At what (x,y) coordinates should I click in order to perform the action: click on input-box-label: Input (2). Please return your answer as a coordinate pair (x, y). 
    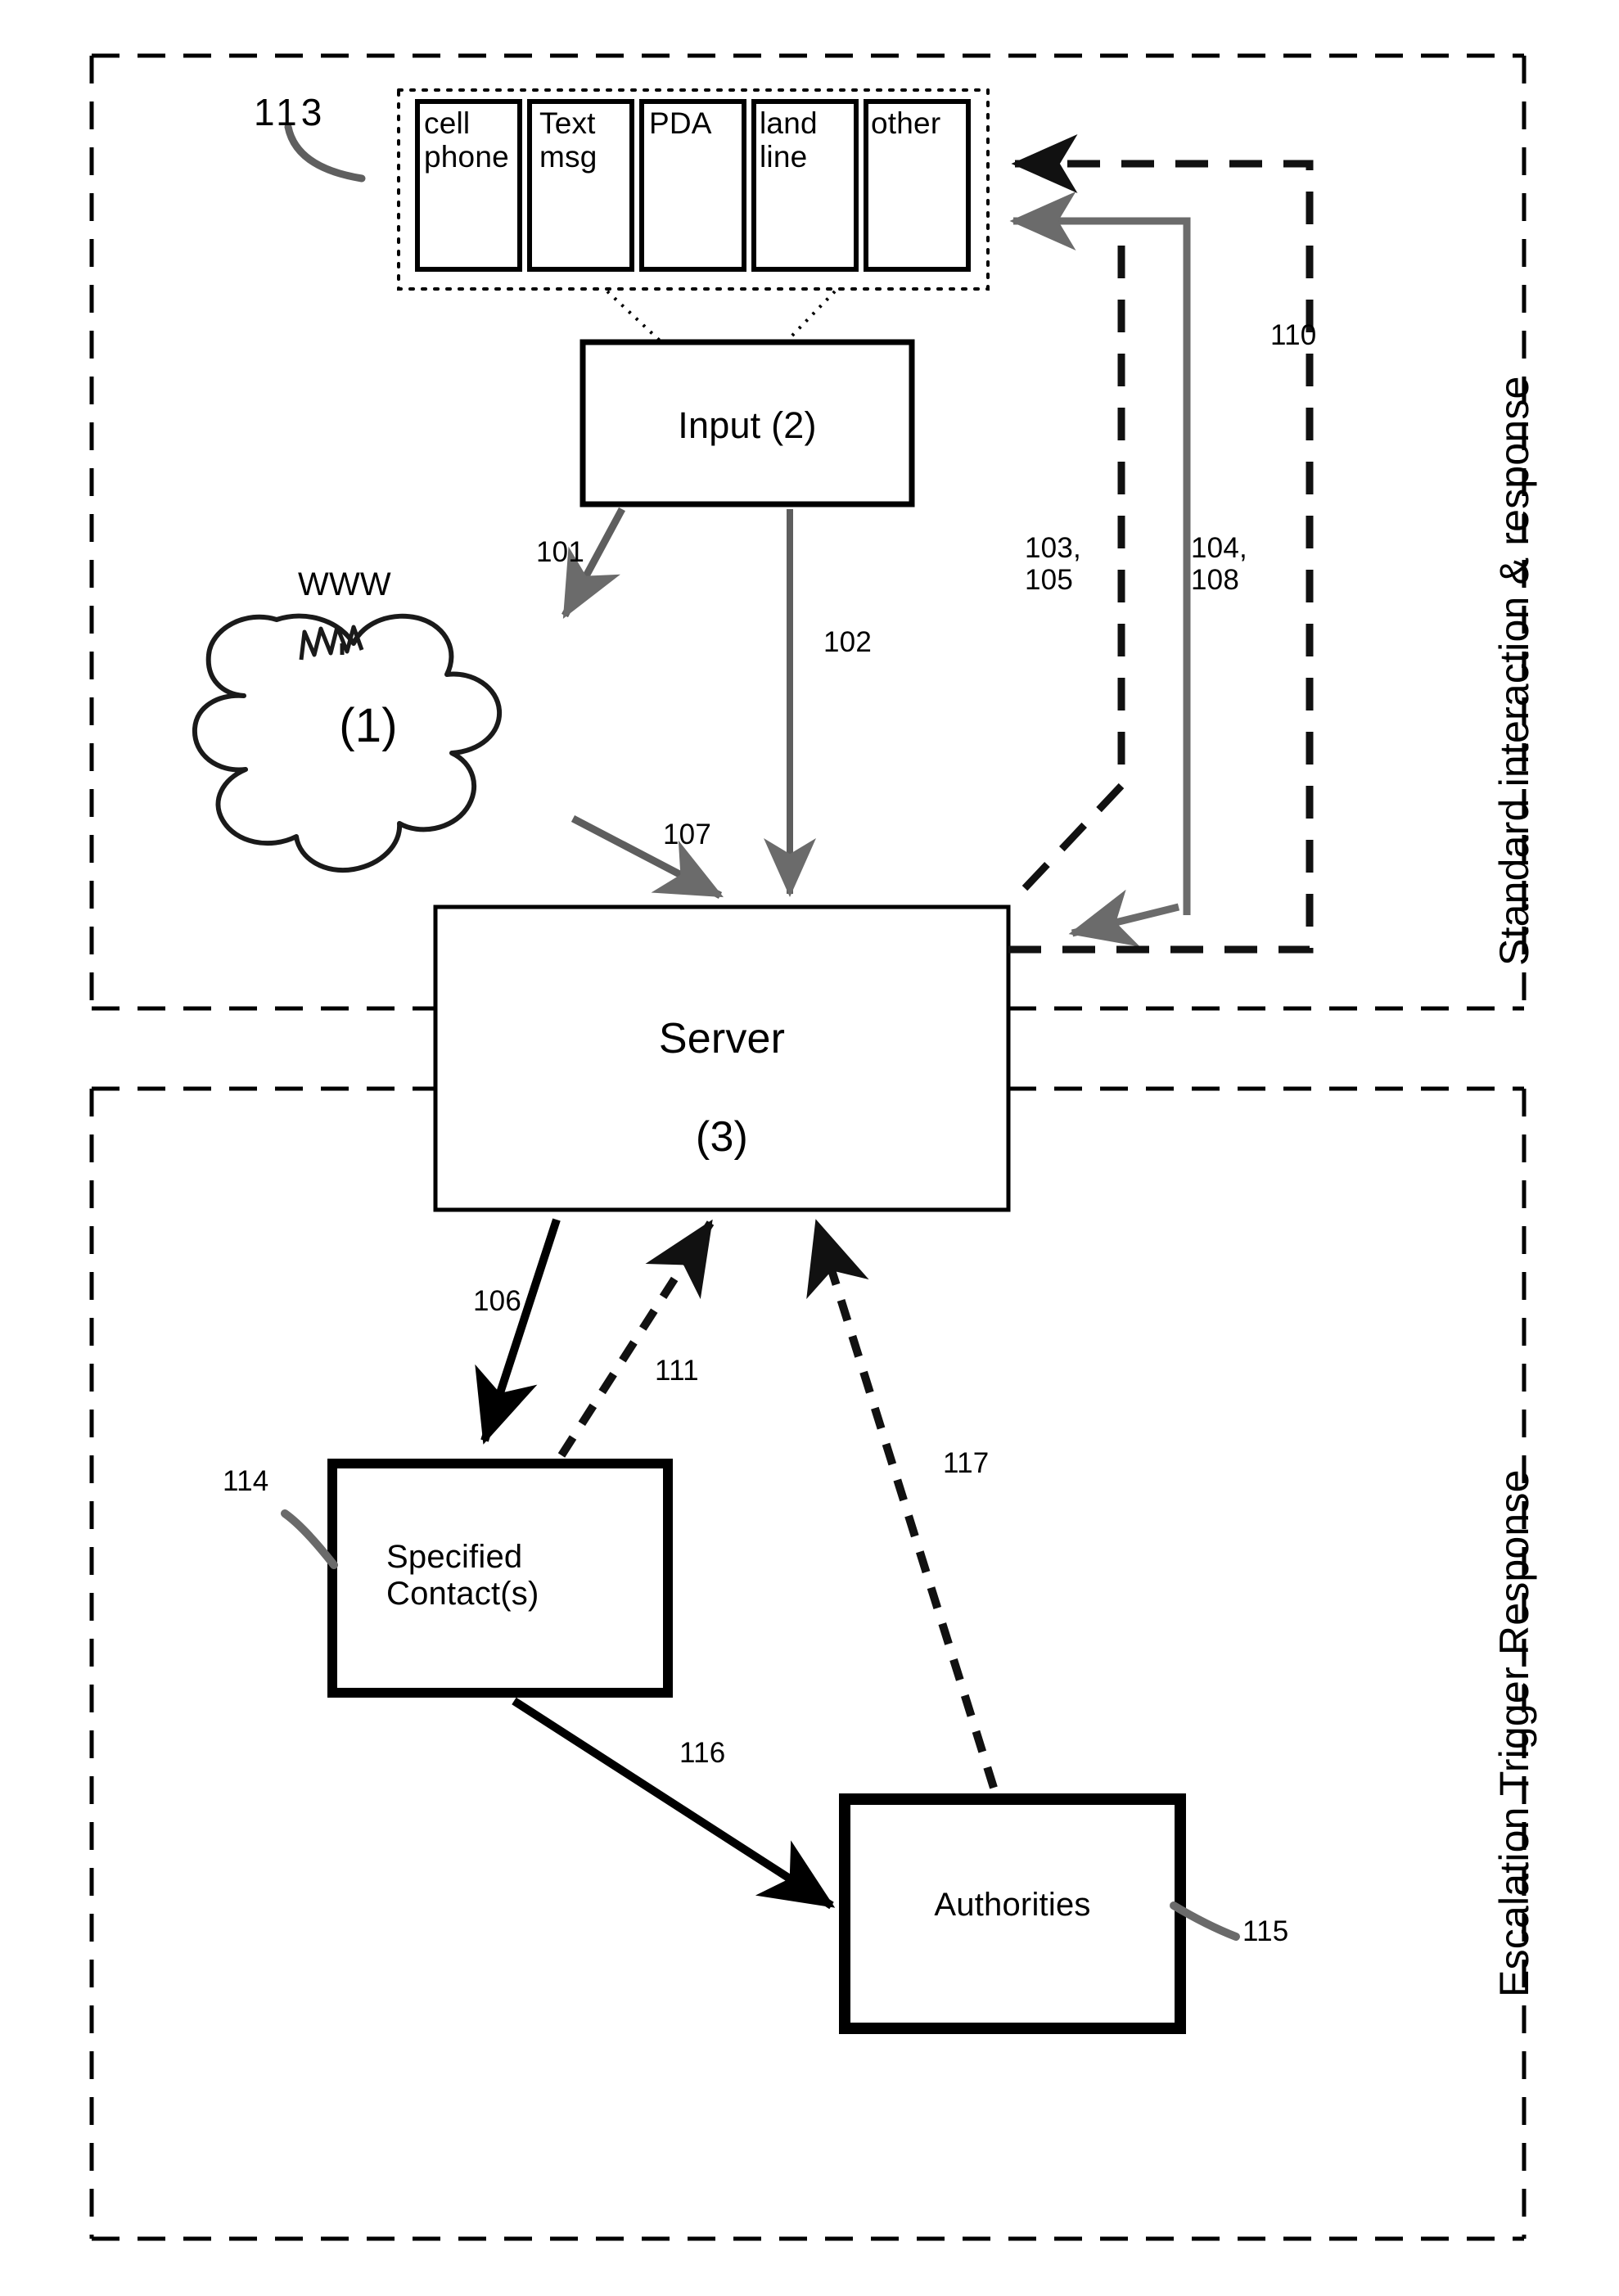
    Looking at the image, I should click on (747, 425).